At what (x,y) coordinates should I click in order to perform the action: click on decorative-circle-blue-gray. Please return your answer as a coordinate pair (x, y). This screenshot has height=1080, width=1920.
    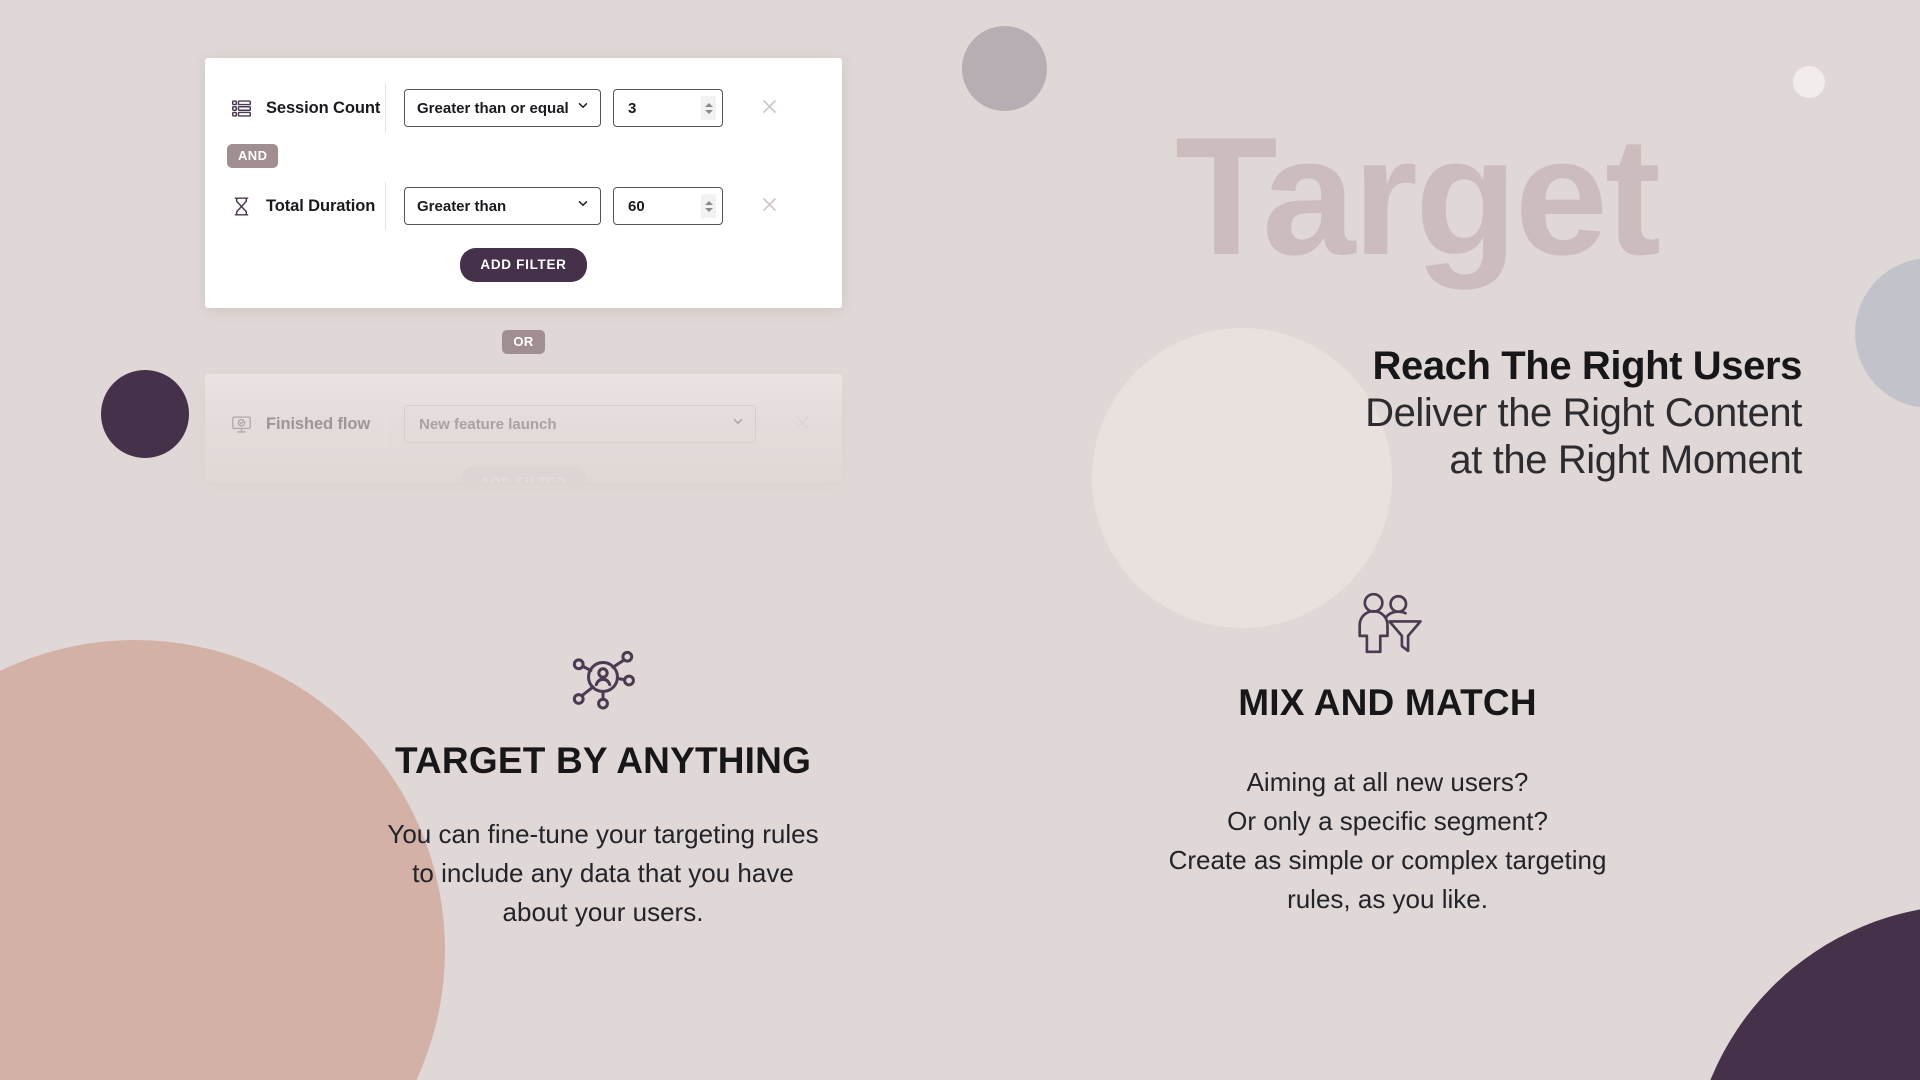
    Looking at the image, I should click on (1887, 333).